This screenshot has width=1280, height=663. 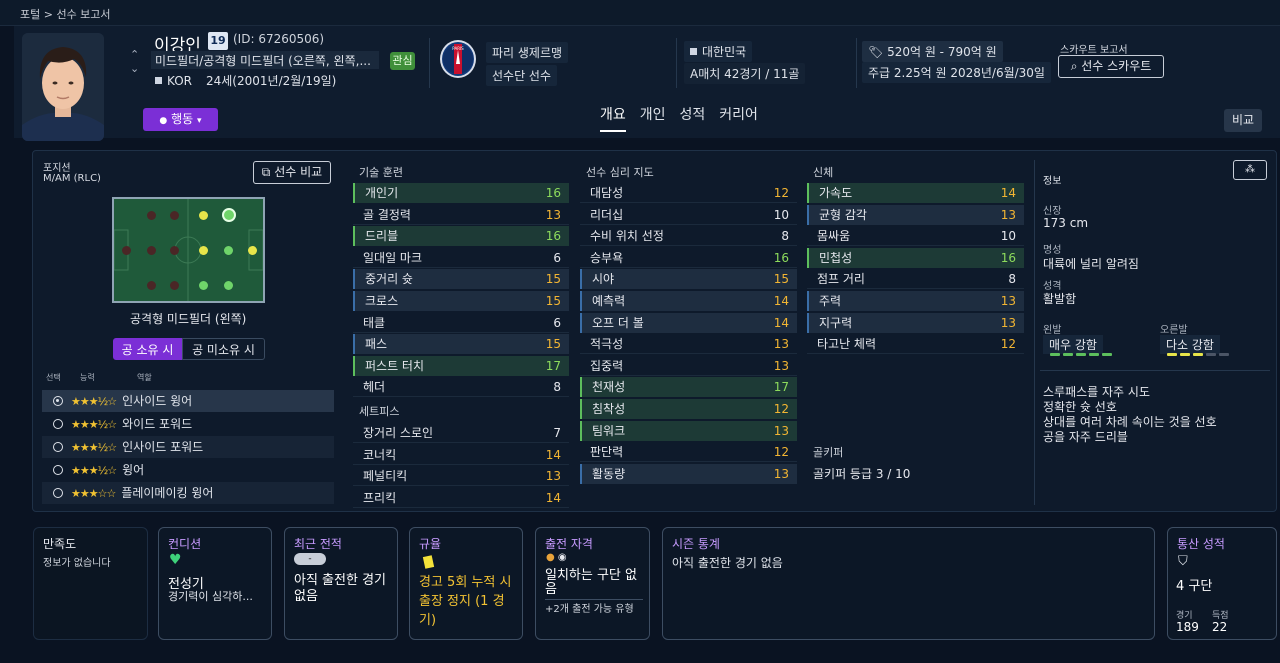 What do you see at coordinates (223, 349) in the screenshot?
I see `out-of-possession-toggle: 공 미소유 시` at bounding box center [223, 349].